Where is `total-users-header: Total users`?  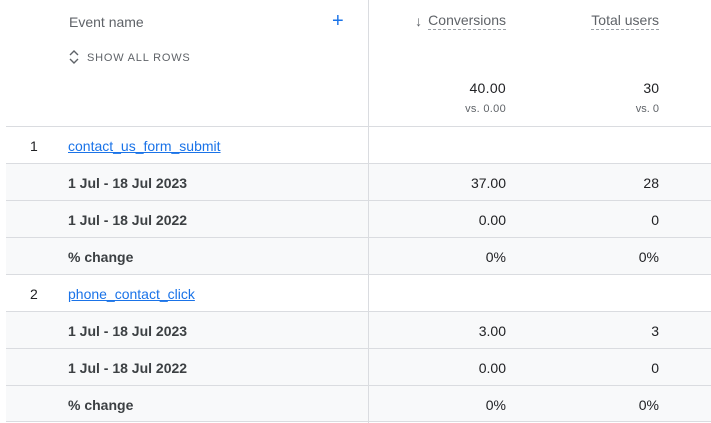 total-users-header: Total users is located at coordinates (625, 21).